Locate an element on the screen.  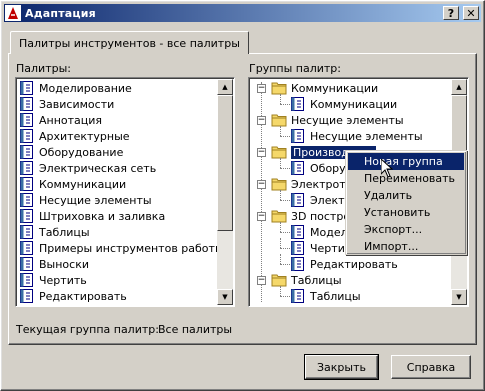
palette-list-item: Зависимости is located at coordinates (67, 104).